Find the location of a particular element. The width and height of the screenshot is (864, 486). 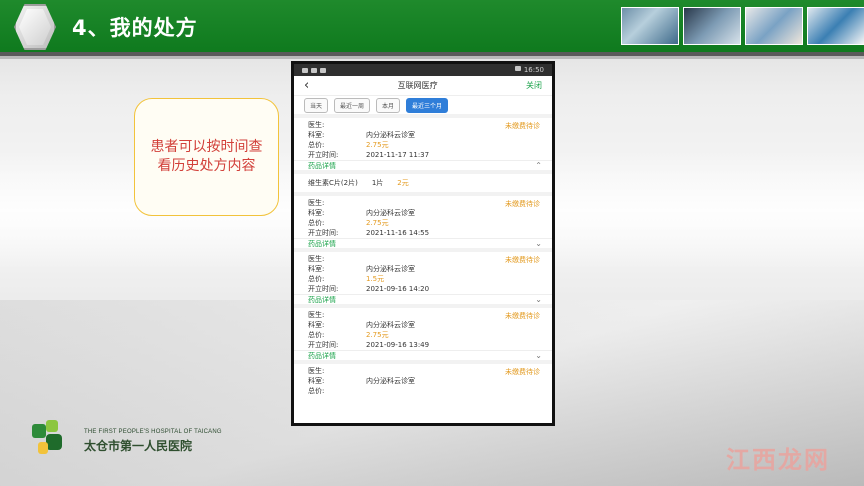

wifi-icon is located at coordinates (314, 70).